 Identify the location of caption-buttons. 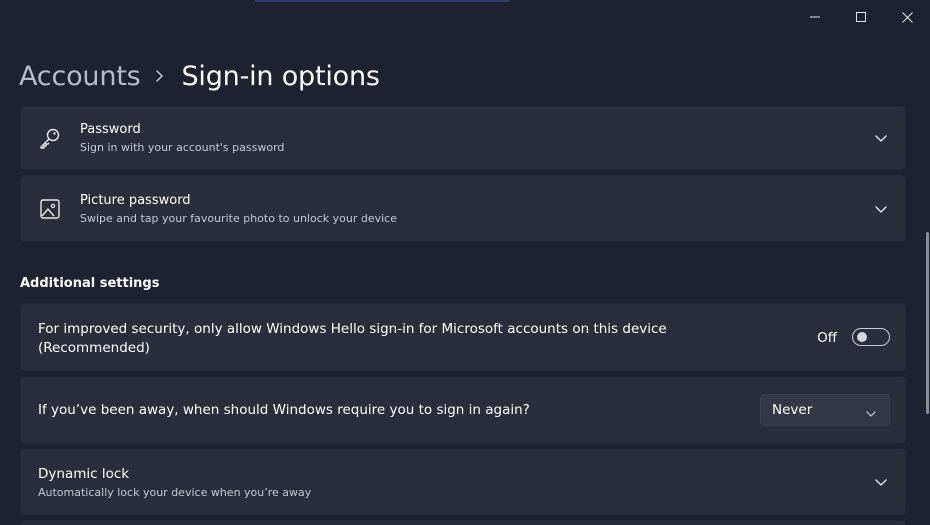
(861, 17).